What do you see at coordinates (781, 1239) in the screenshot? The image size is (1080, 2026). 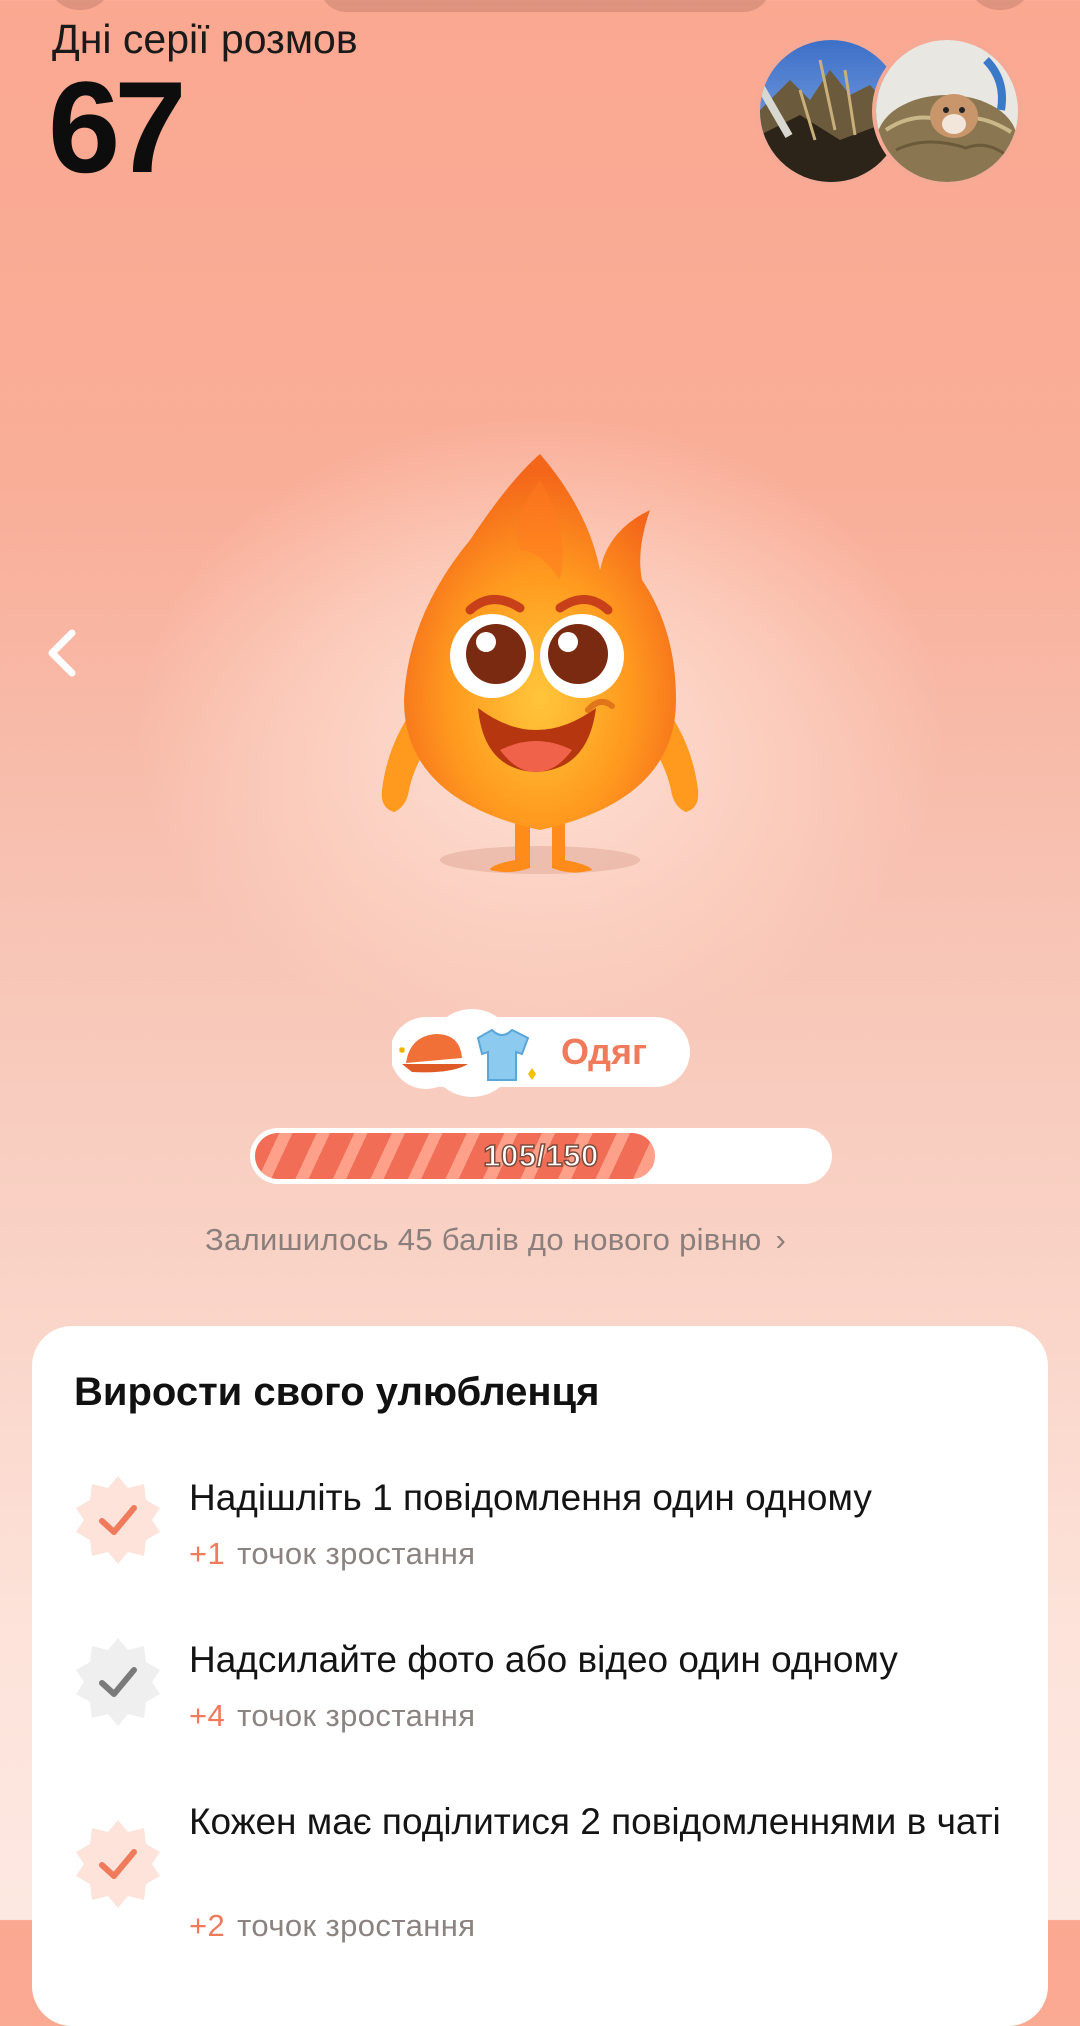 I see `chevron-right-icon: ›` at bounding box center [781, 1239].